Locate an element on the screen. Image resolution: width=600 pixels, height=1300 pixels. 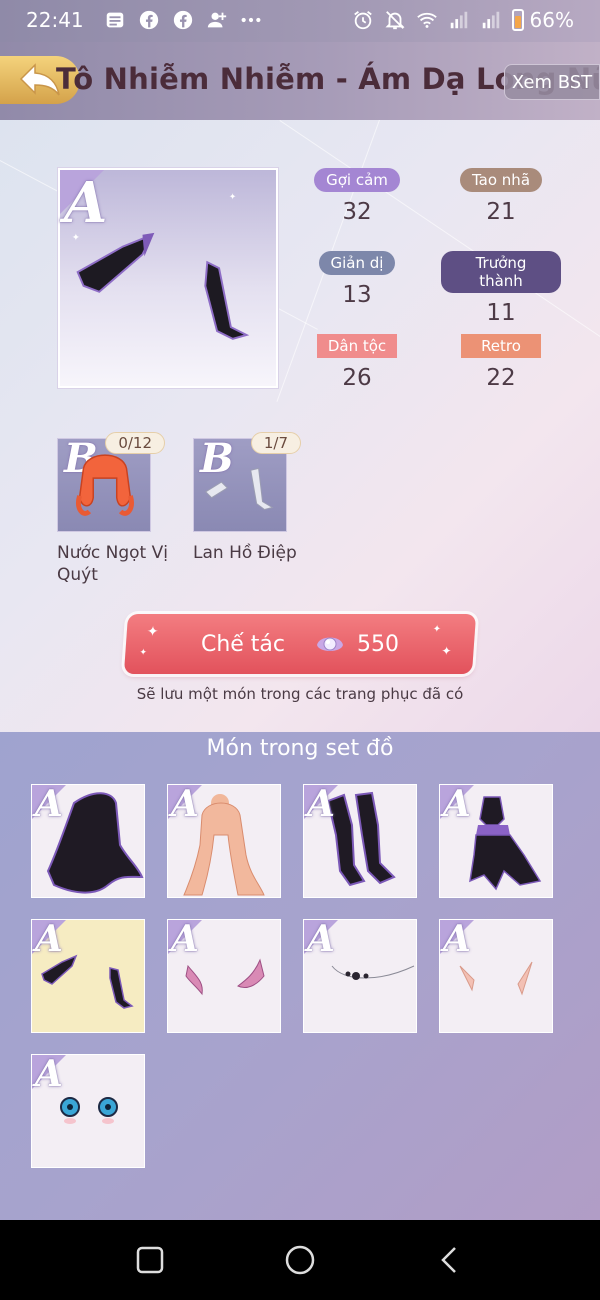
set-item-elf-ears: A is located at coordinates (496, 976).